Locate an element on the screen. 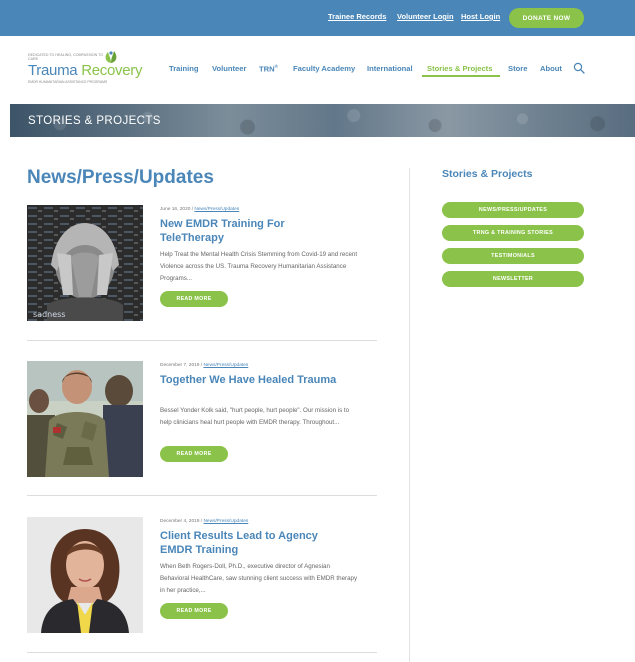 This screenshot has height=662, width=635. nav-about: About is located at coordinates (551, 68).